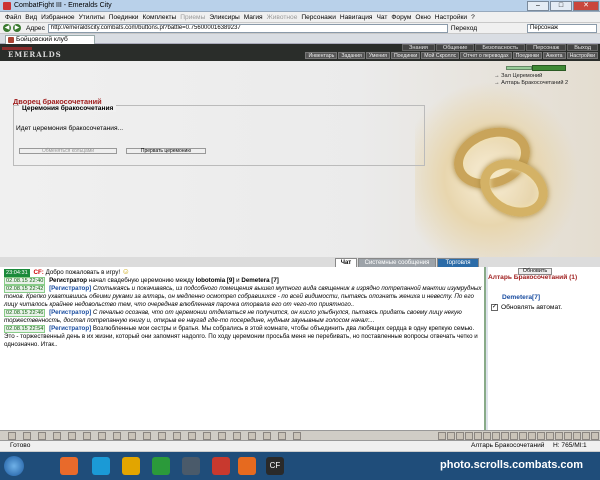 The height and width of the screenshot is (480, 600). What do you see at coordinates (582, 47) in the screenshot?
I see `game-nav-item: Выход` at bounding box center [582, 47].